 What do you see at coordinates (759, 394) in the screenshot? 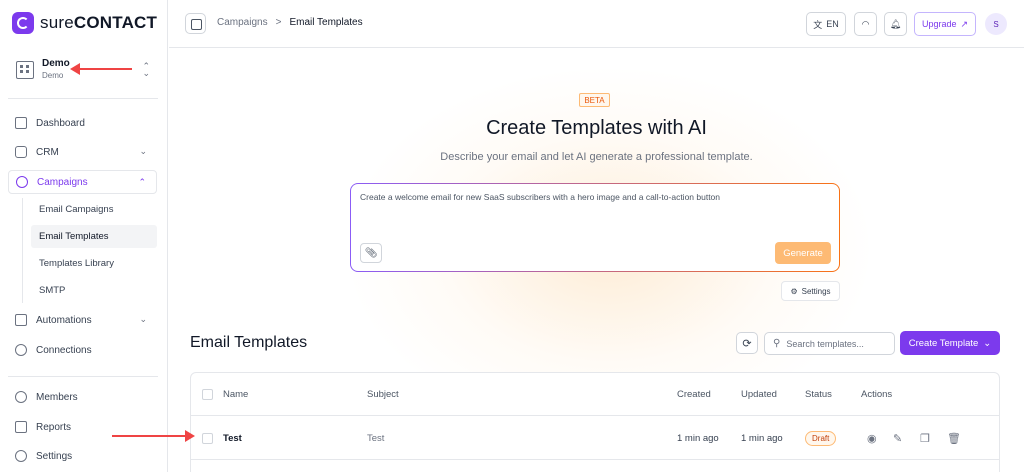
I see `column-header-updated: Updated` at bounding box center [759, 394].